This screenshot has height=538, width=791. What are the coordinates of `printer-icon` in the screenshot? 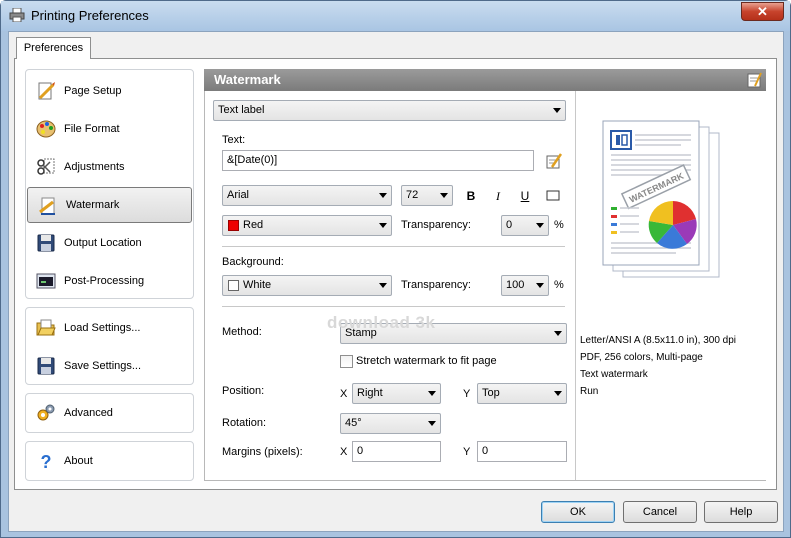 It's located at (17, 15).